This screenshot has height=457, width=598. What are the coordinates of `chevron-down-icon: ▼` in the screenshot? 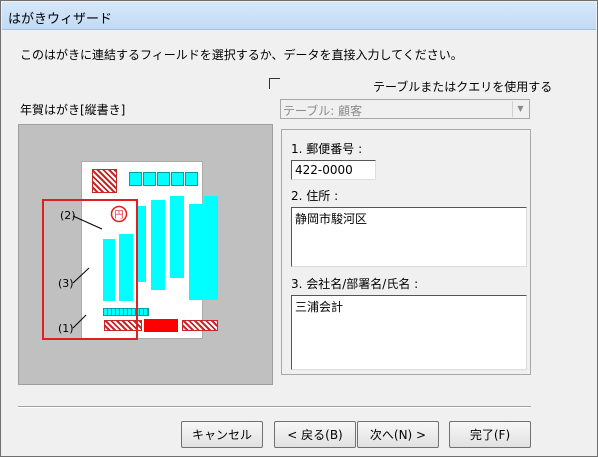 It's located at (520, 109).